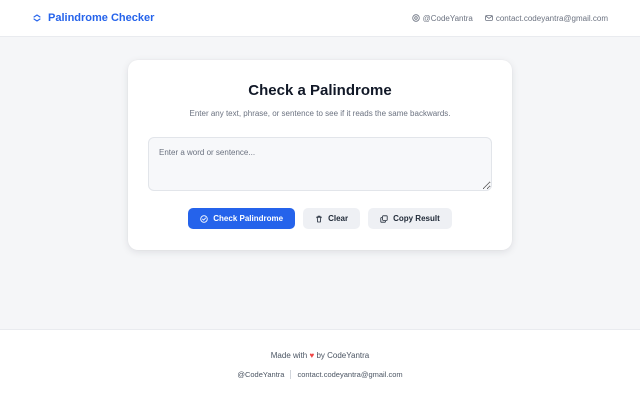 This screenshot has width=640, height=400. Describe the element at coordinates (415, 18) in the screenshot. I see `at-icon` at that location.